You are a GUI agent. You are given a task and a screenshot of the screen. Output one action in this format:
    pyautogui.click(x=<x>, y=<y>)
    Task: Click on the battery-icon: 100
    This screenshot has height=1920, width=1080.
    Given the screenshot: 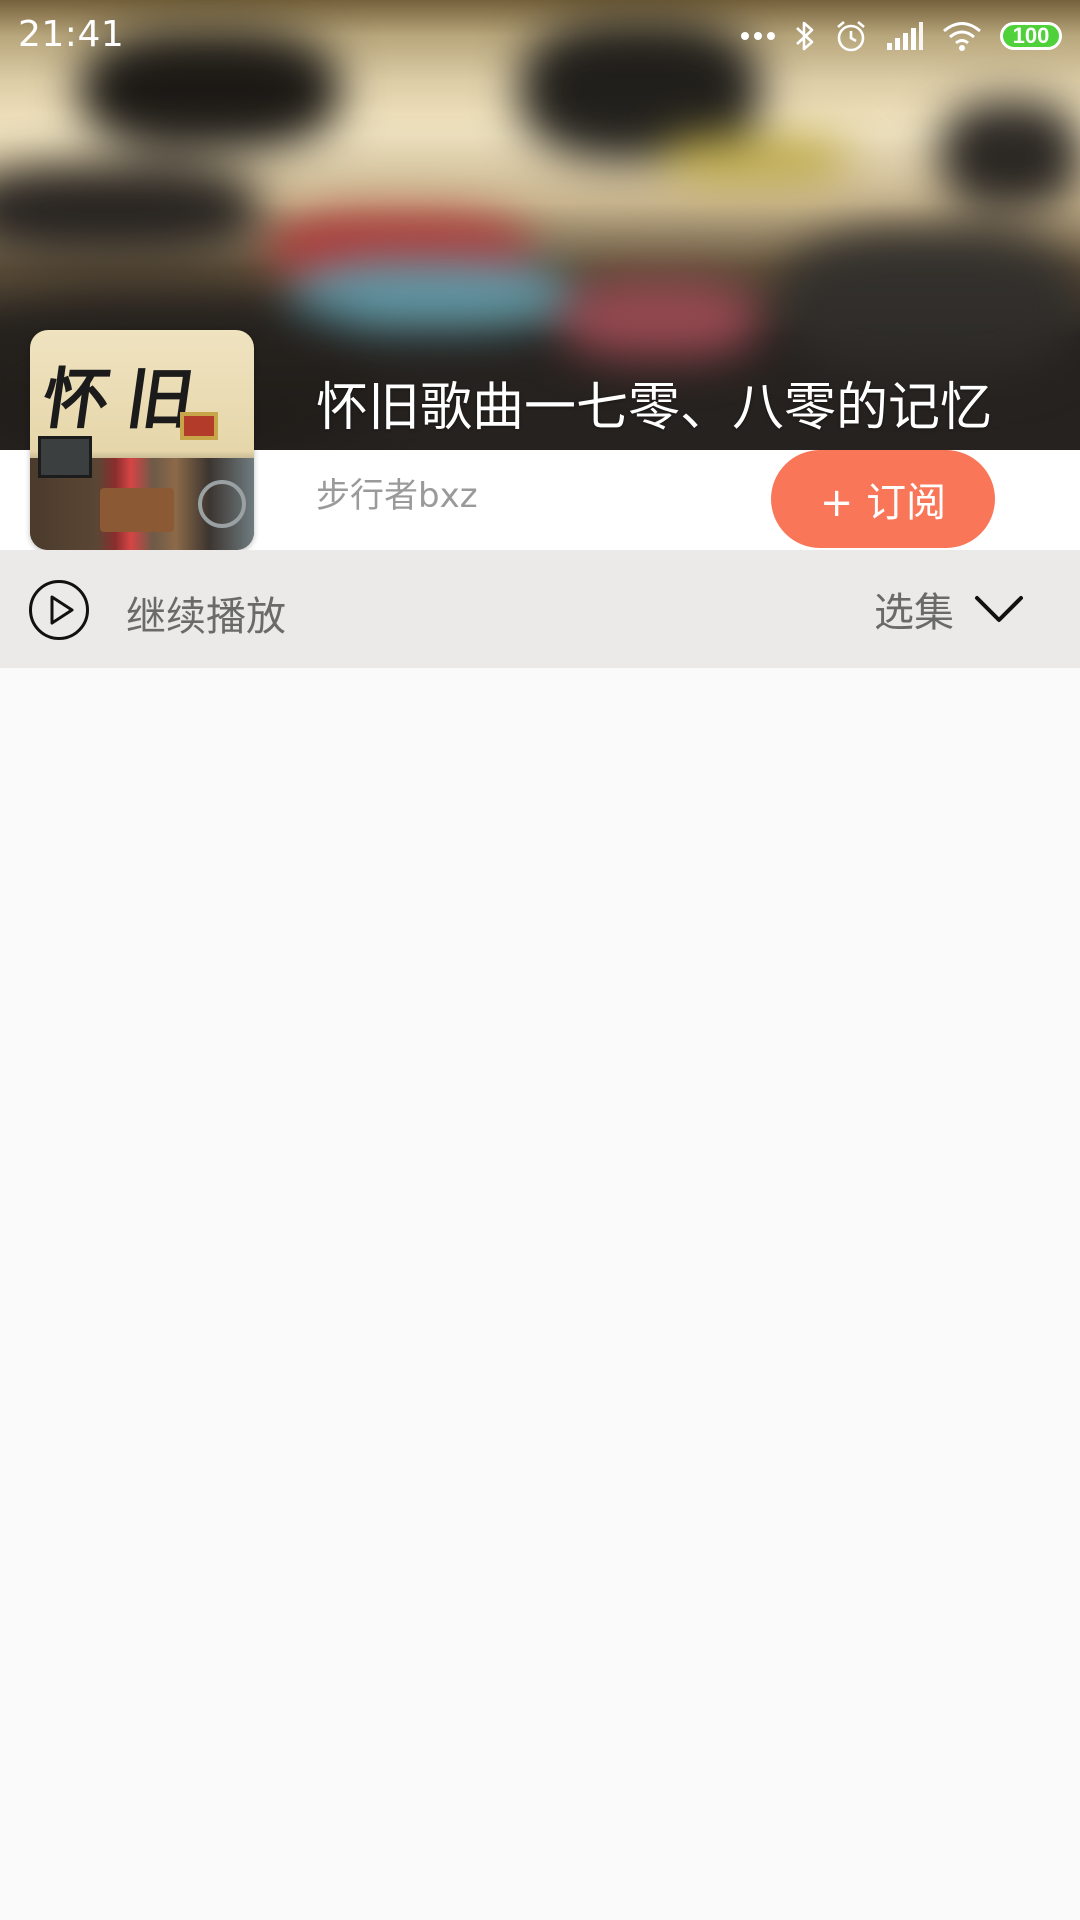 What is the action you would take?
    pyautogui.click(x=1031, y=36)
    